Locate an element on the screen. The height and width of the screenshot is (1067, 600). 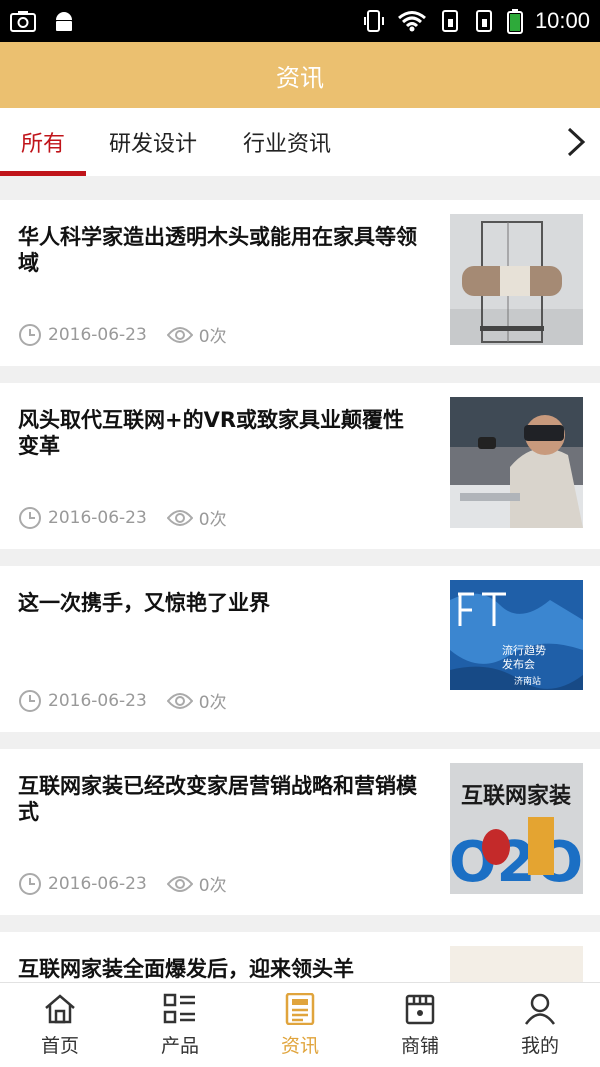
list-icon is located at coordinates (179, 1008).